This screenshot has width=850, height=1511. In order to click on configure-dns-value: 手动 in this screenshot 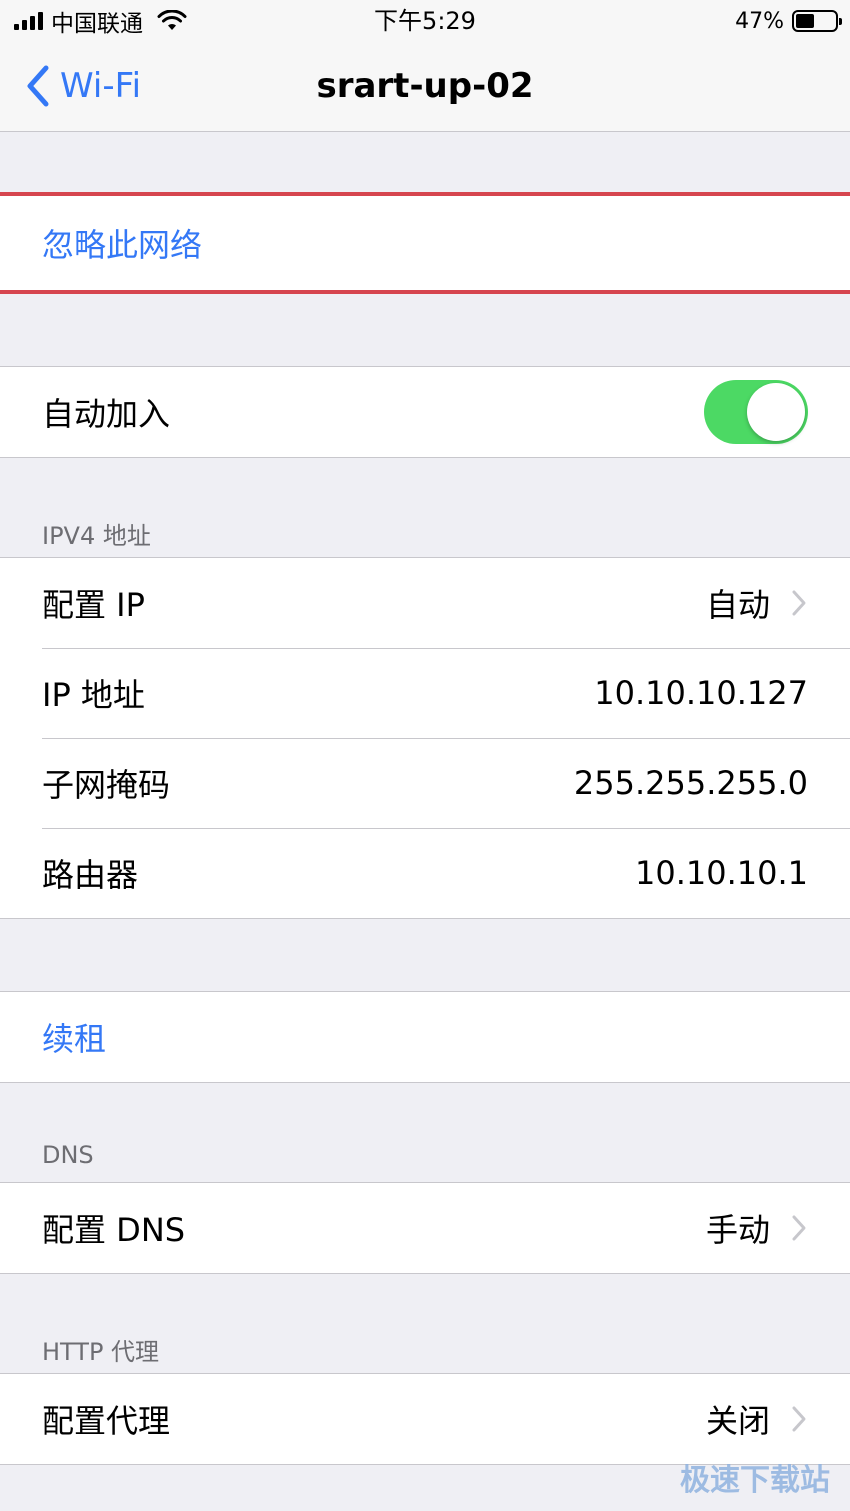, I will do `click(737, 1230)`.